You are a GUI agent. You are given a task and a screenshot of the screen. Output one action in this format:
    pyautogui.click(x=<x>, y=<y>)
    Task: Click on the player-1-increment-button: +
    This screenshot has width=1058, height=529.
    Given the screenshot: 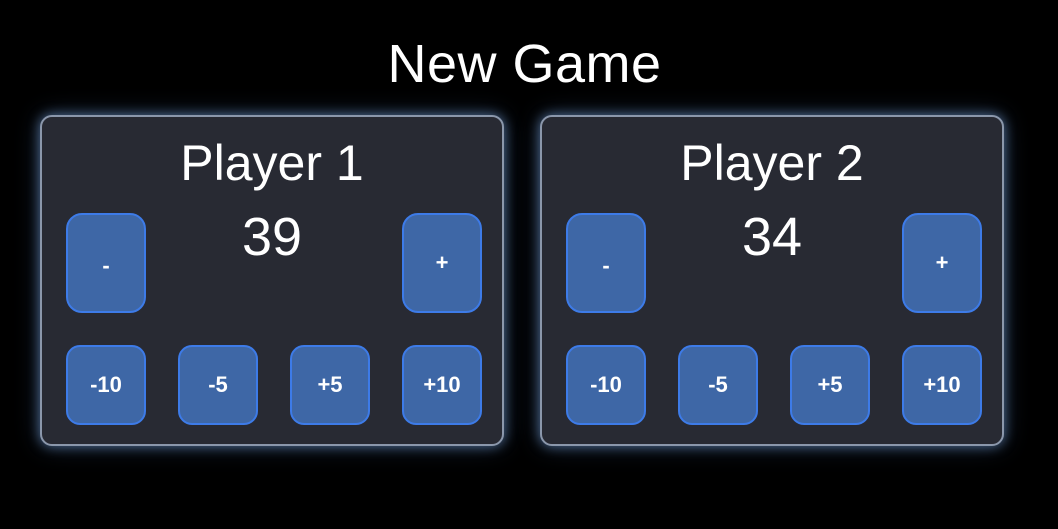 What is the action you would take?
    pyautogui.click(x=442, y=263)
    